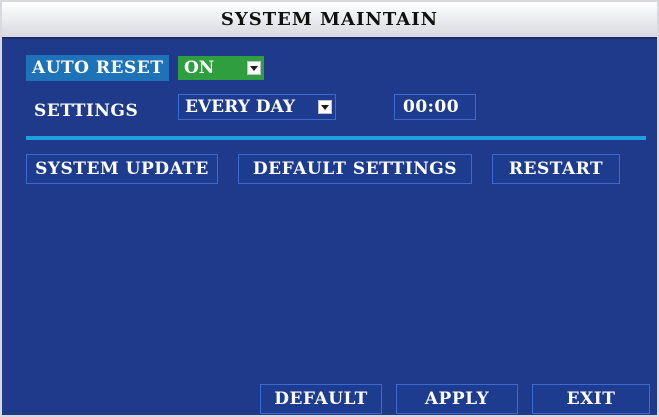 This screenshot has height=417, width=659. I want to click on window-title: SYSTEM MAINTAIN, so click(329, 19).